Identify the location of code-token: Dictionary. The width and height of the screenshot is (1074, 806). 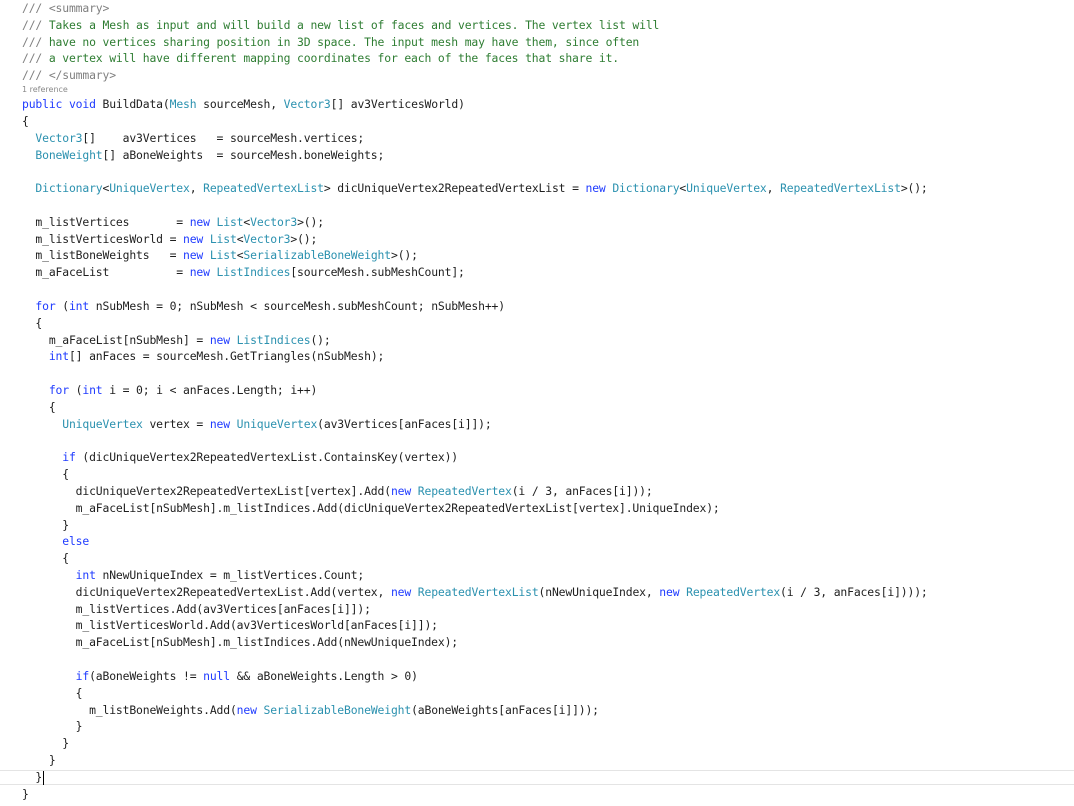
(646, 188).